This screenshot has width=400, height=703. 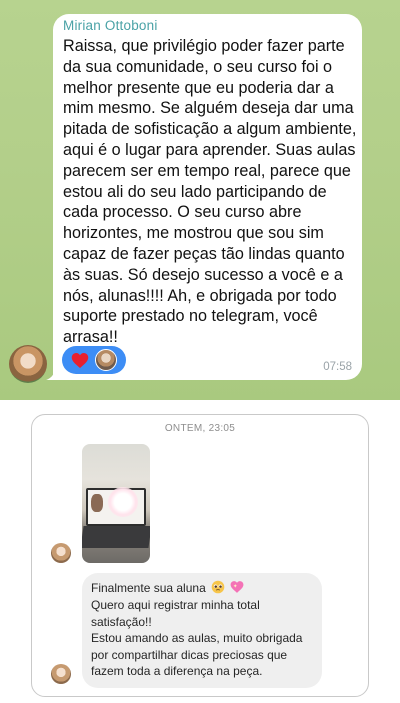 I want to click on photo-person, so click(x=97, y=503).